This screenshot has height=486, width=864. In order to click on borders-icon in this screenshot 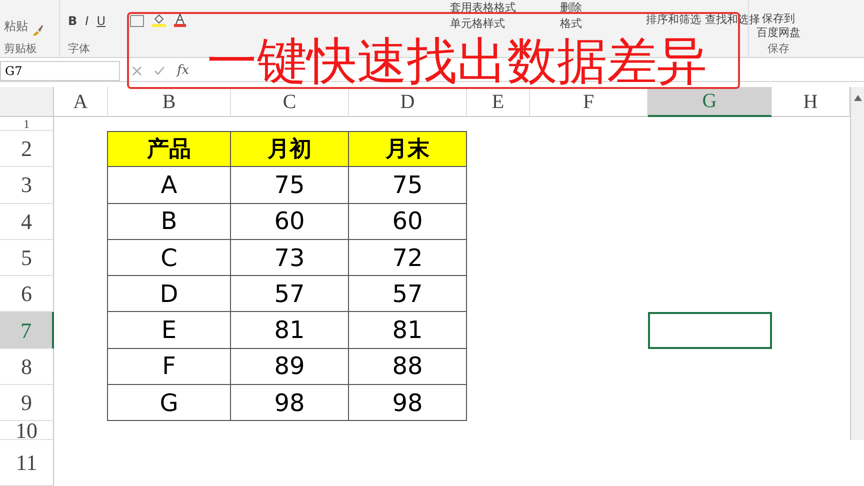, I will do `click(137, 20)`.